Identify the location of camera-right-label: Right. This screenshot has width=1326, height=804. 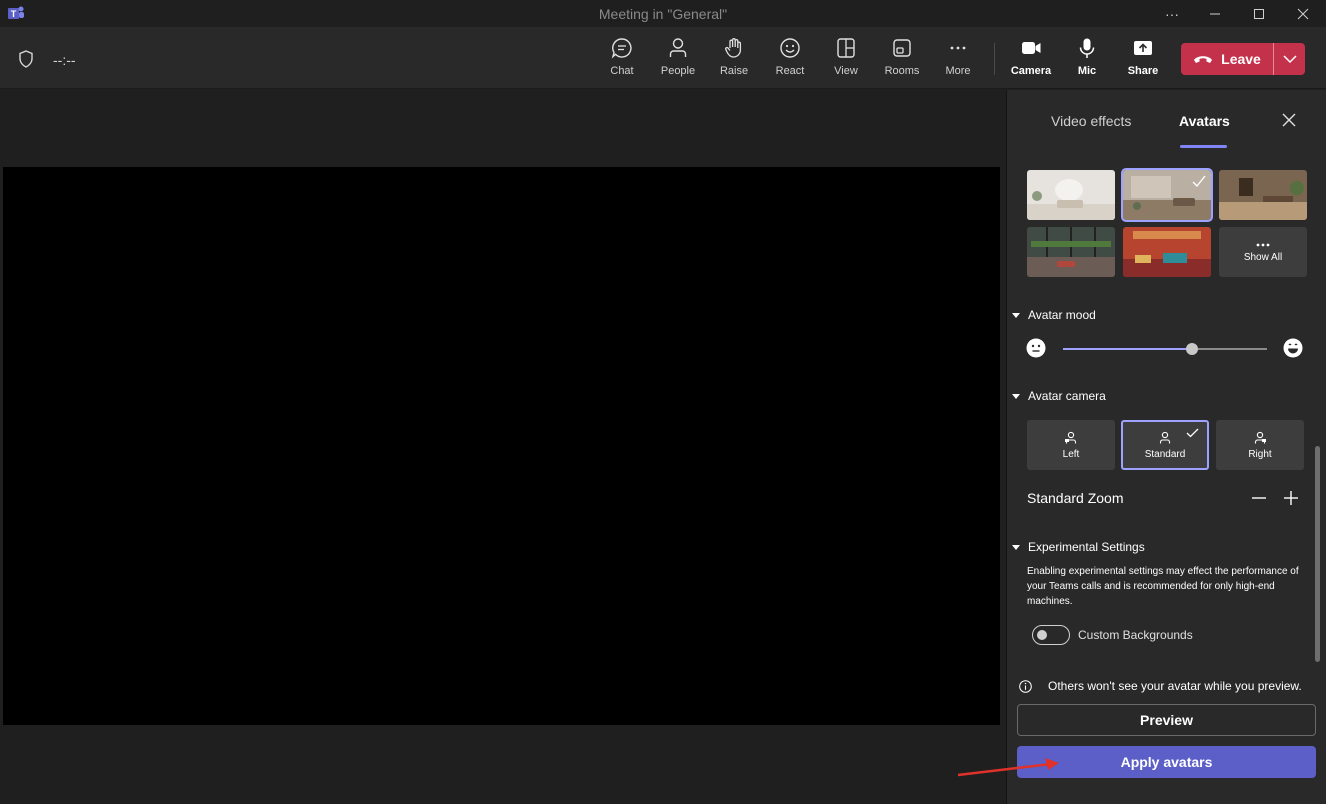
(1260, 454).